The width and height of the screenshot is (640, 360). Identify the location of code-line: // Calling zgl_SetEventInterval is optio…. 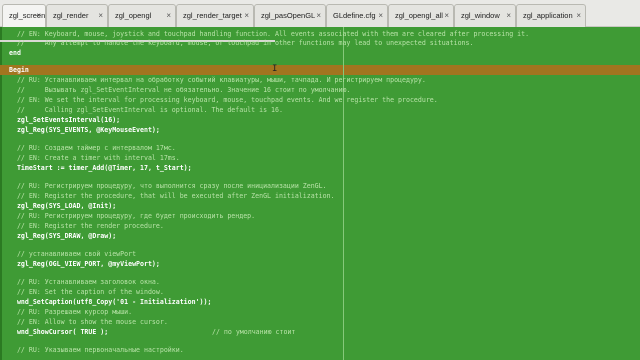
(146, 110).